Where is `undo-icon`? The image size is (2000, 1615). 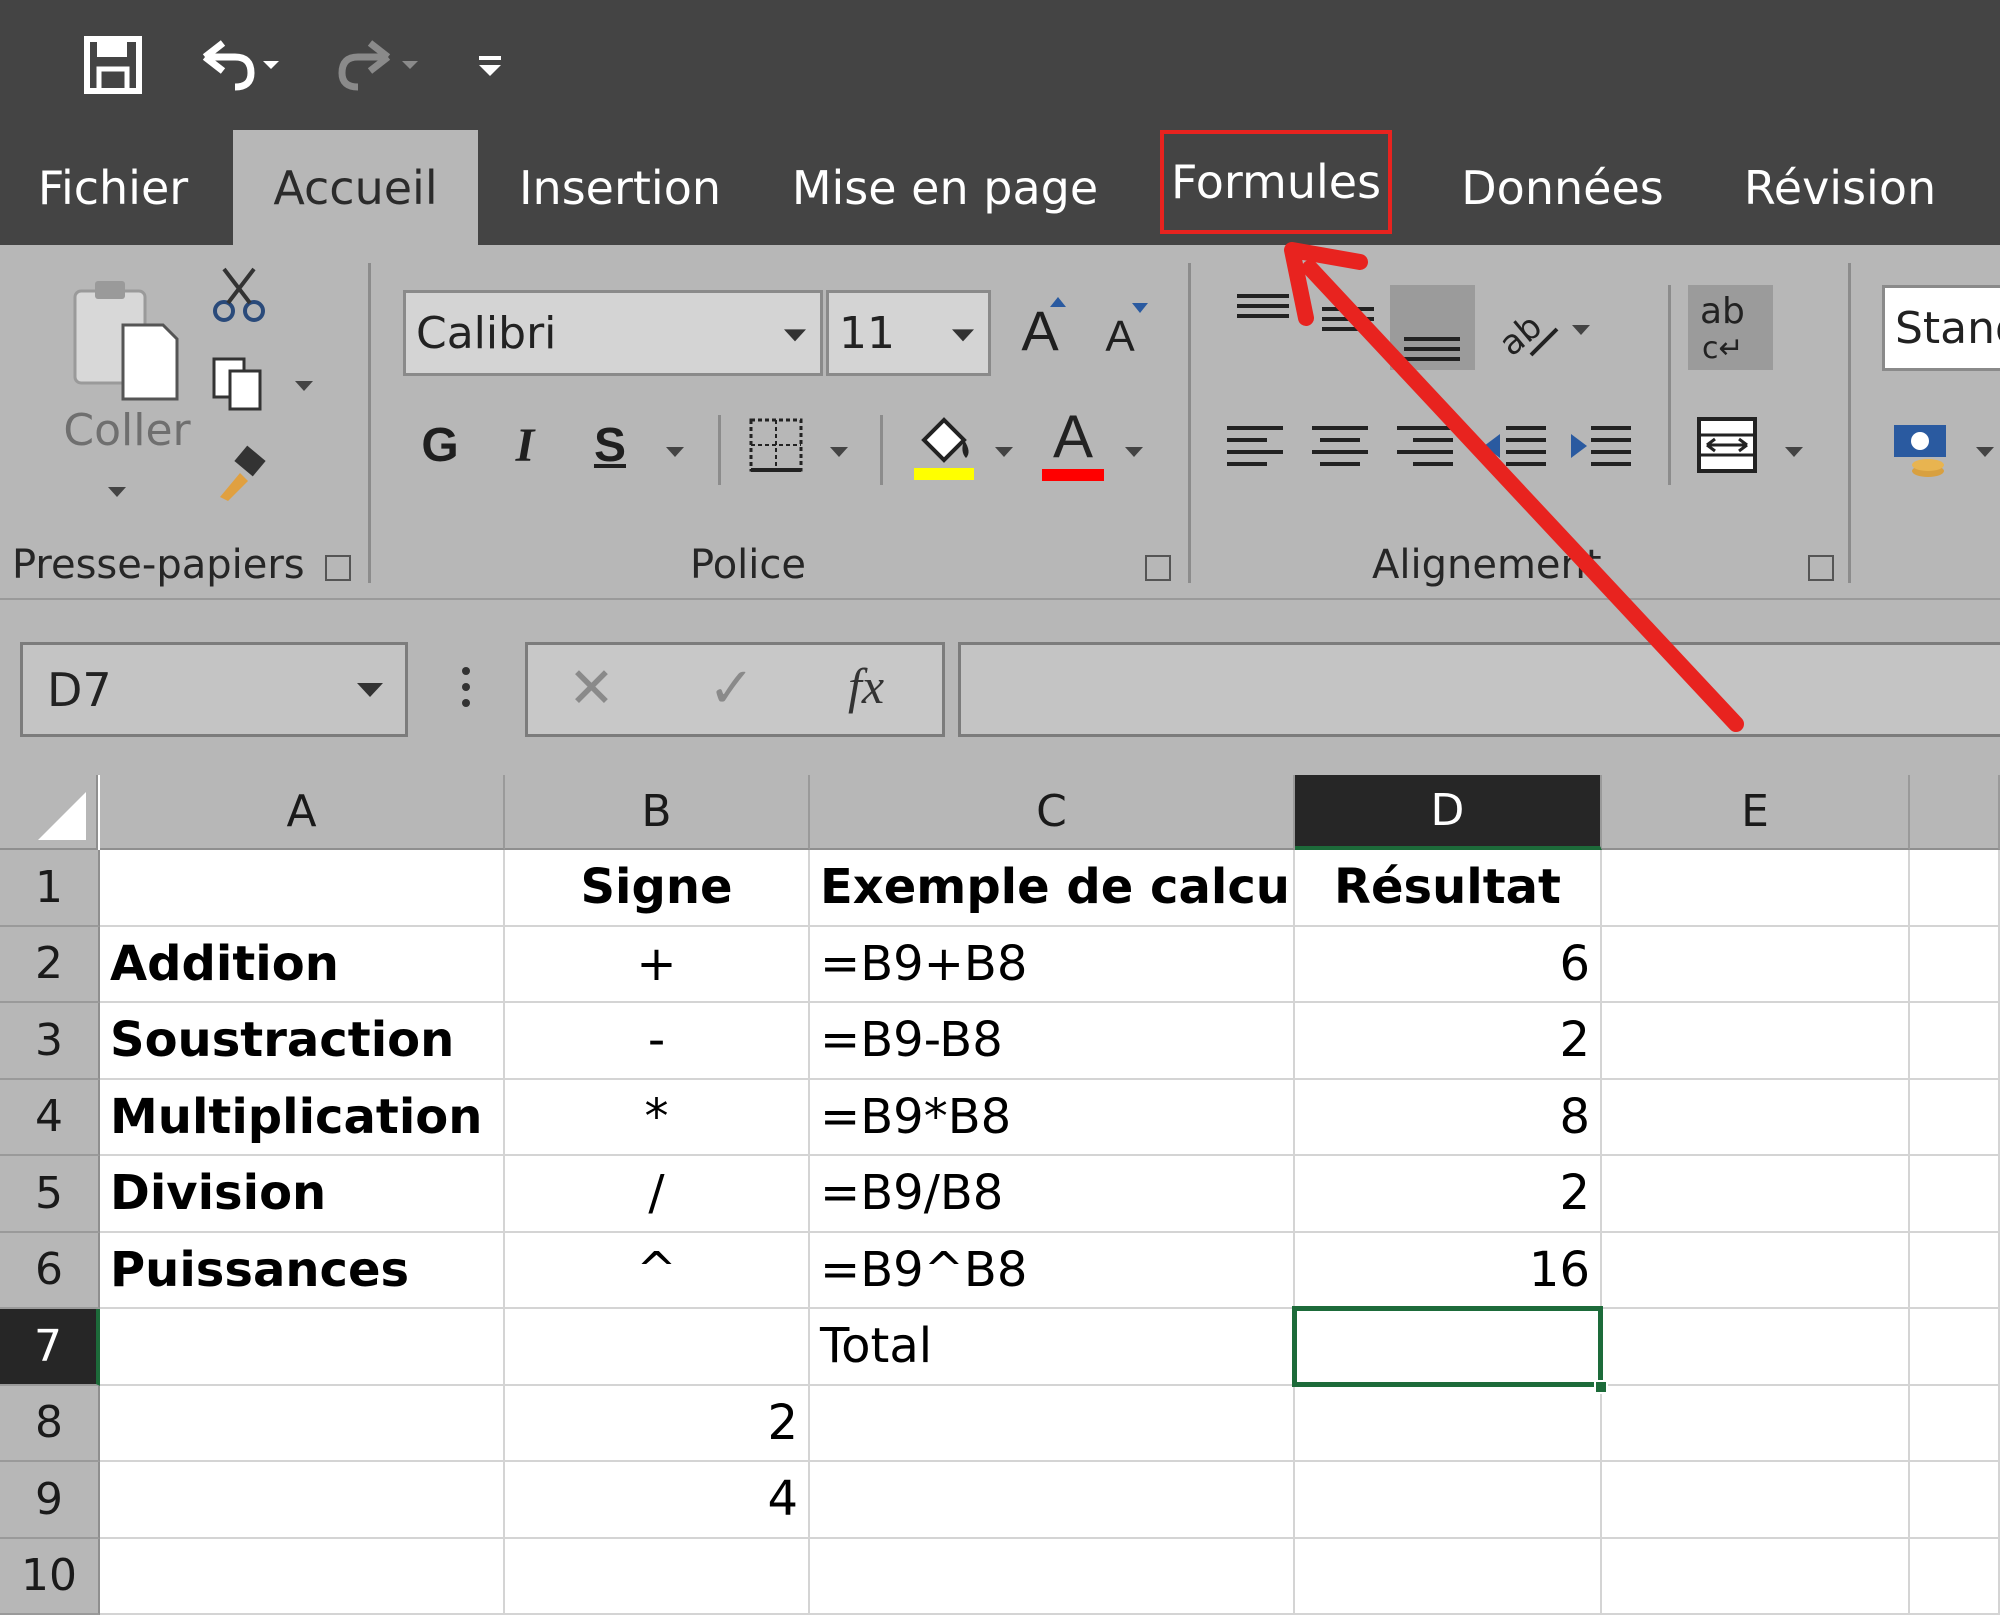
undo-icon is located at coordinates (238, 65).